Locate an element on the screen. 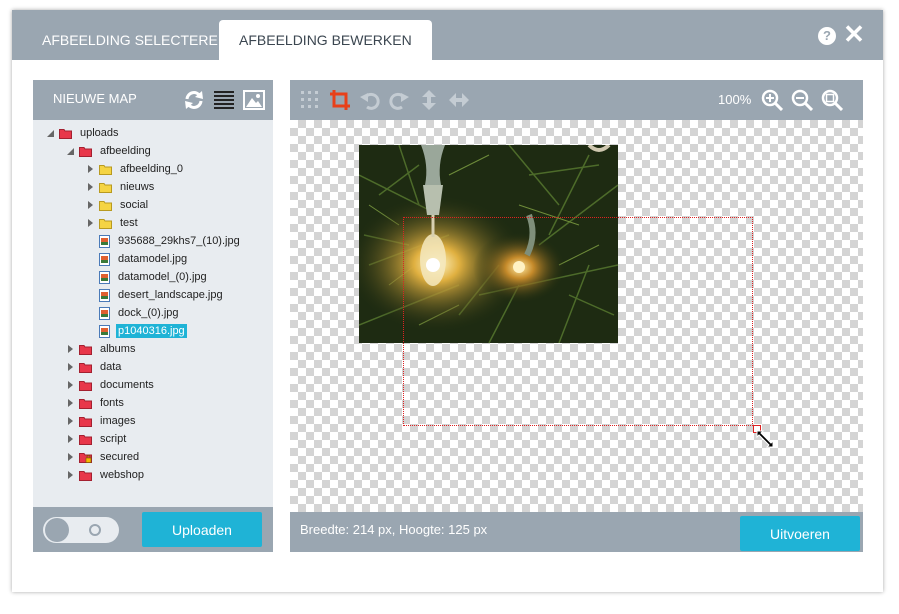 The width and height of the screenshot is (899, 614). view-toggle is located at coordinates (81, 530).